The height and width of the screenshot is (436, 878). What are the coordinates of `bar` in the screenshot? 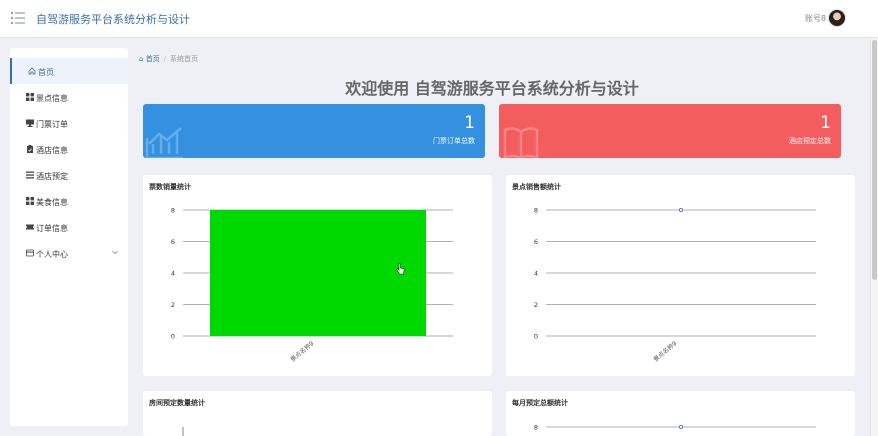 It's located at (318, 273).